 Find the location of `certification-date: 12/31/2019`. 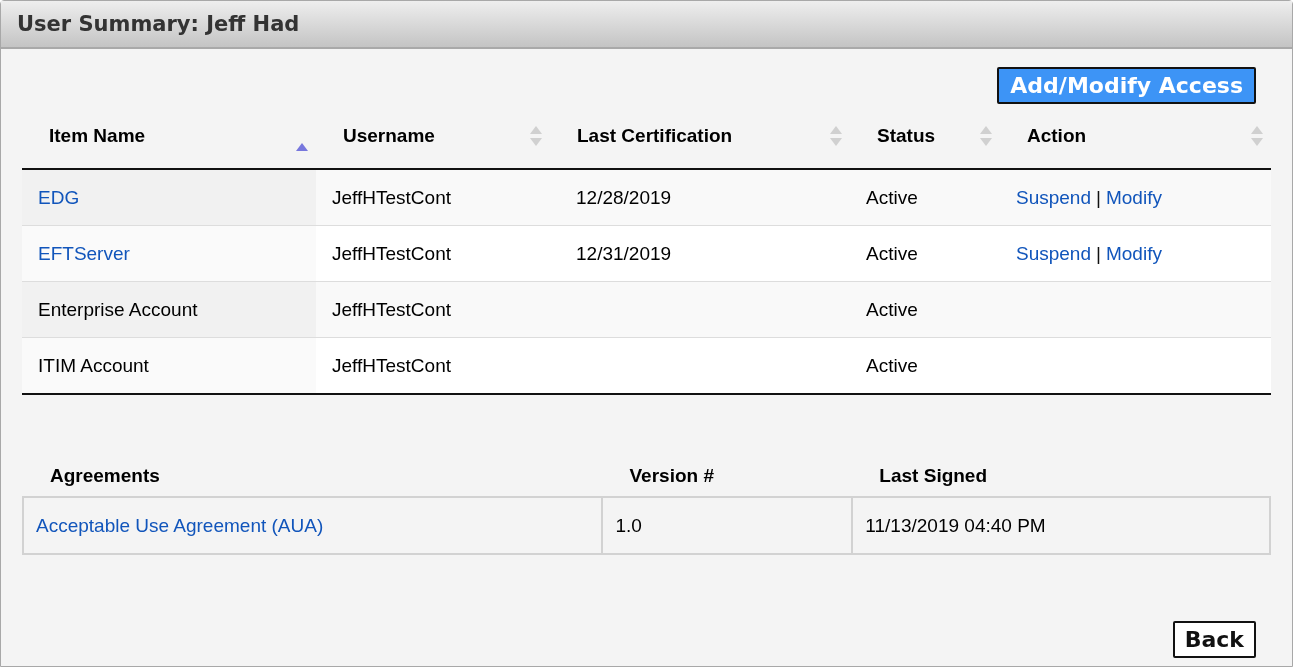

certification-date: 12/31/2019 is located at coordinates (624, 253).